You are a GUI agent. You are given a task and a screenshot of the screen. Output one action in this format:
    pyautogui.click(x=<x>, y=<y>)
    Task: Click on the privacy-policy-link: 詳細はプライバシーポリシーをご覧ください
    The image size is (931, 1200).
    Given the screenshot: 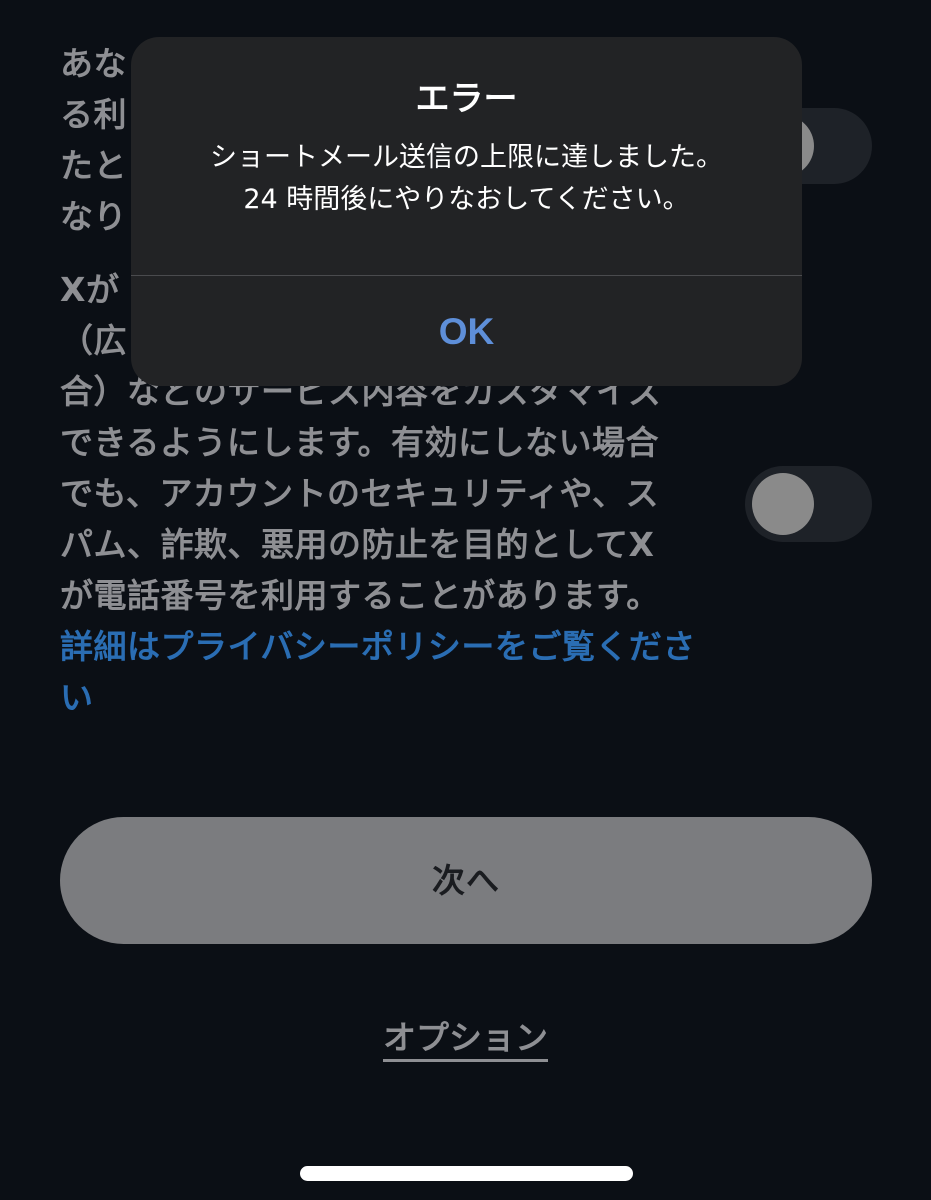 What is the action you would take?
    pyautogui.click(x=380, y=672)
    